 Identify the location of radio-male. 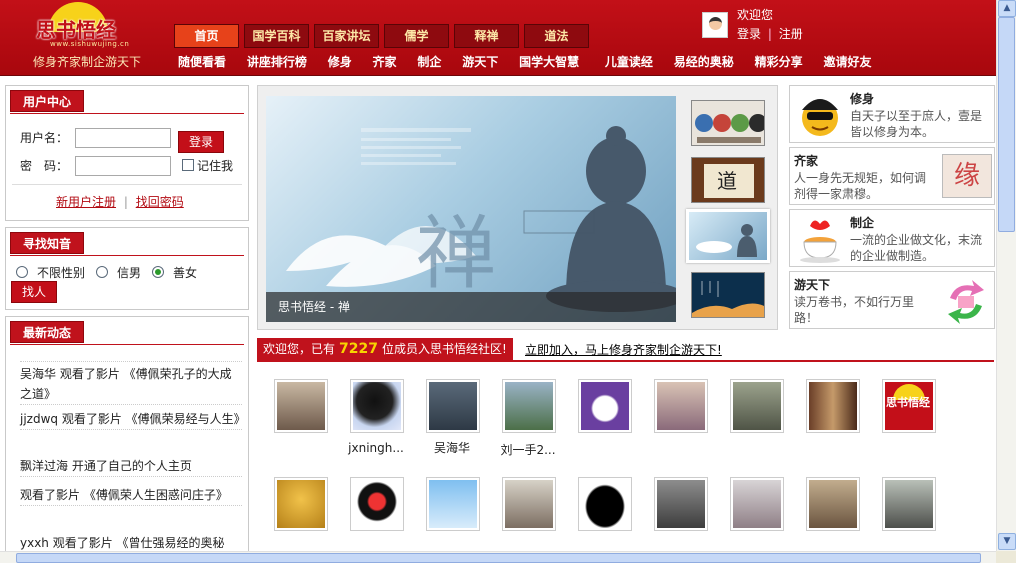
(102, 272).